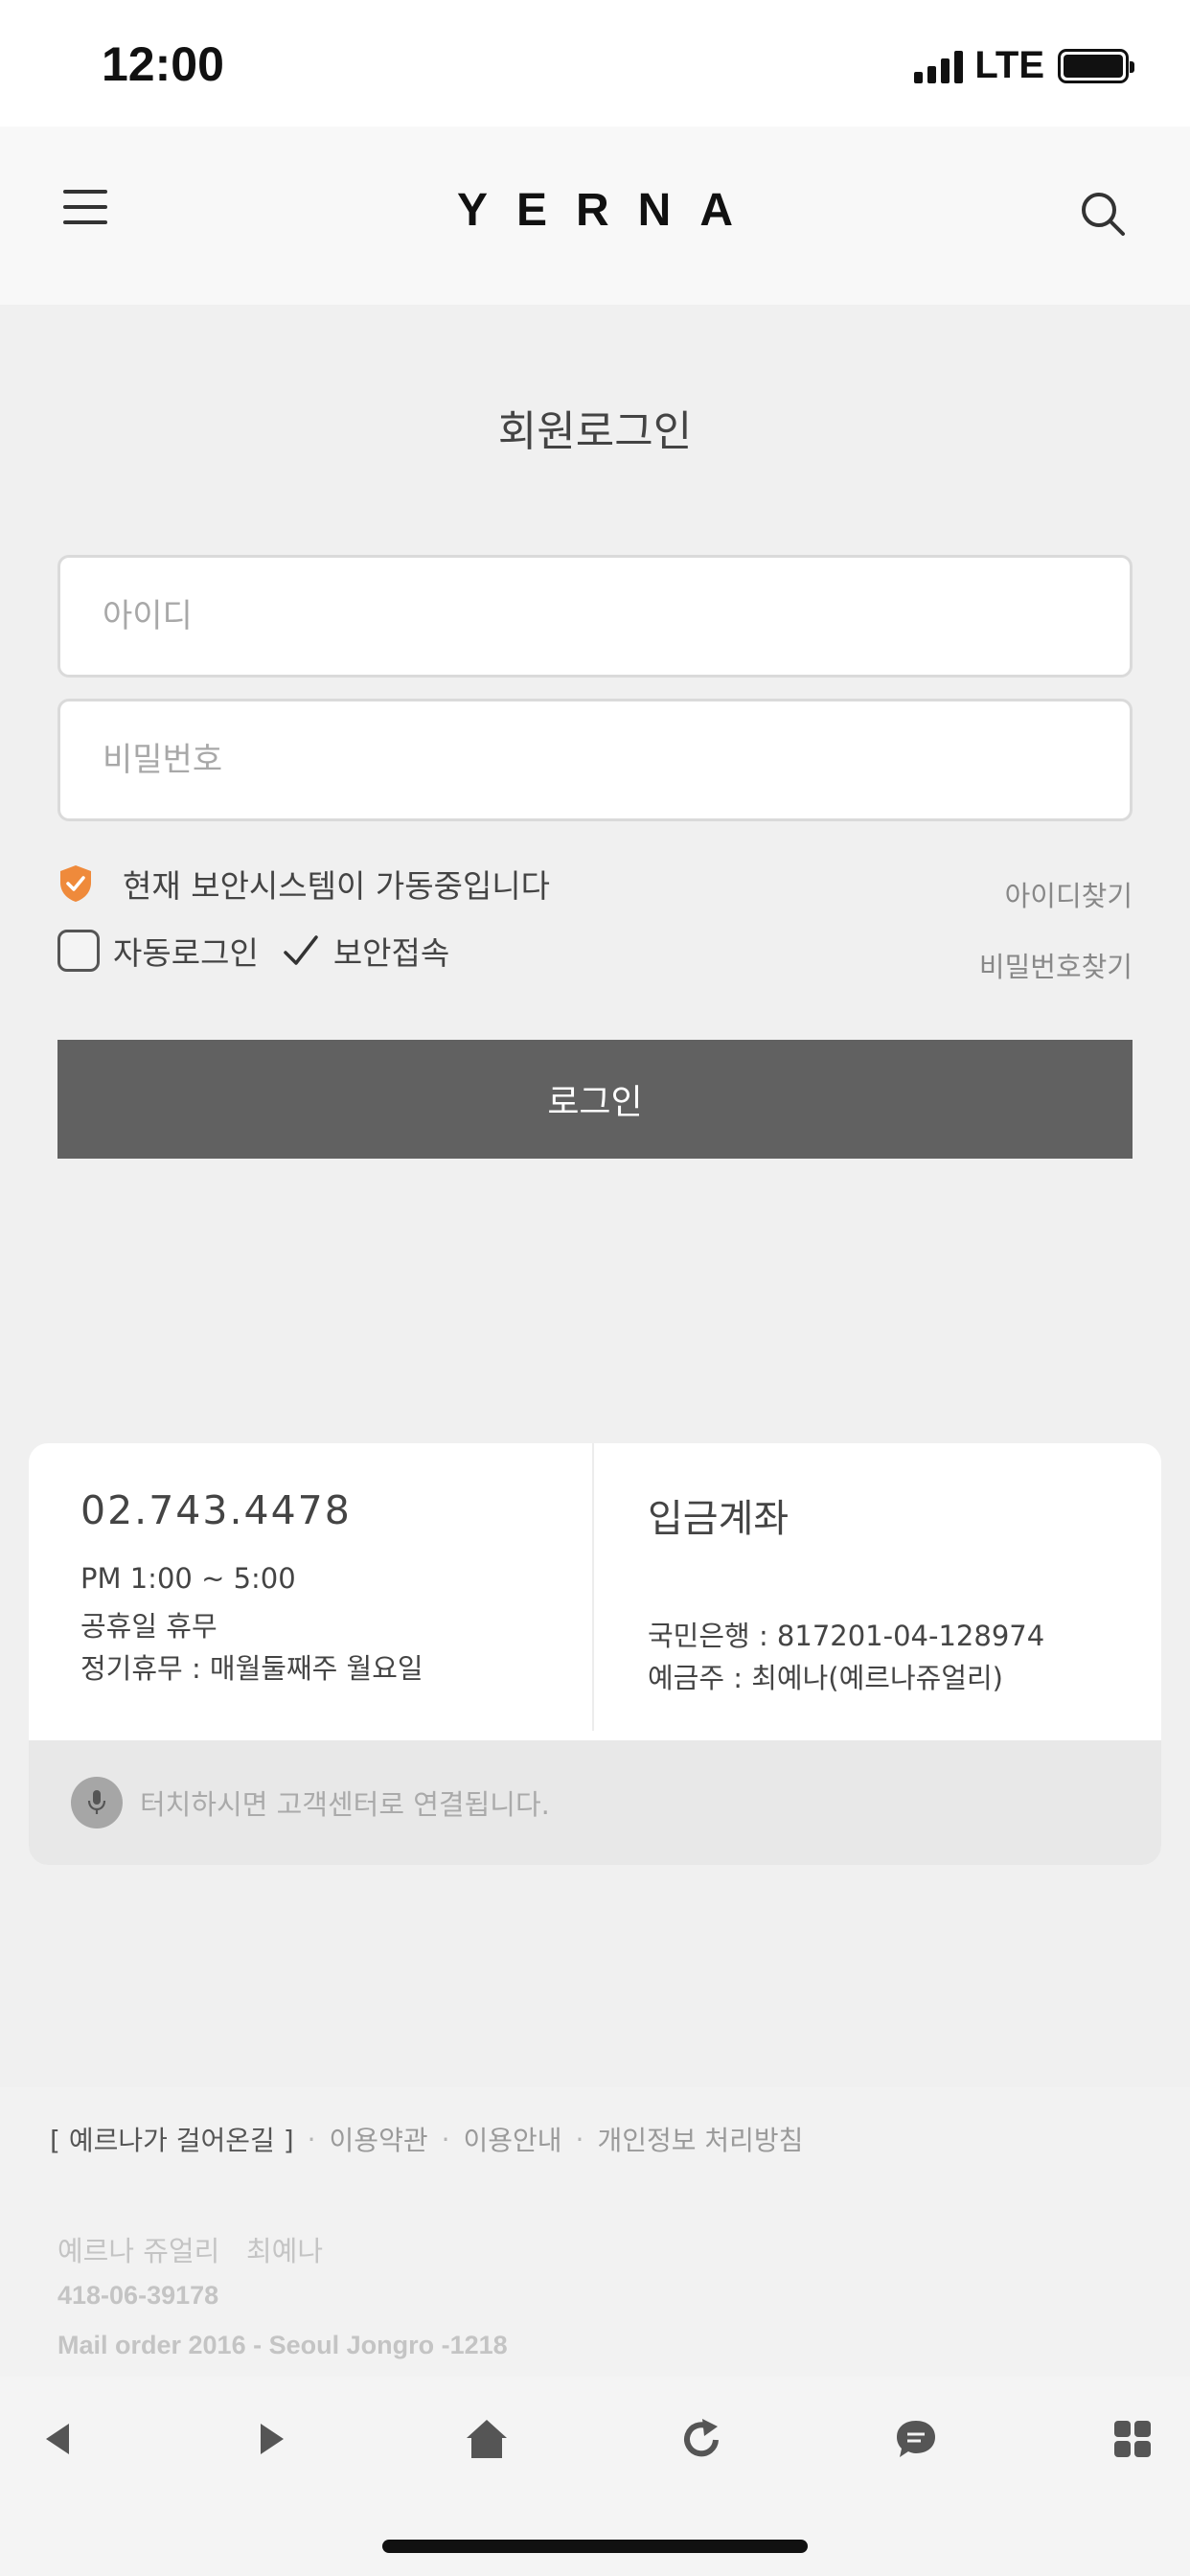 This screenshot has width=1190, height=2576. What do you see at coordinates (345, 1805) in the screenshot?
I see `call-center-hint: 터치하시면 고객센터로 연결됩니다.` at bounding box center [345, 1805].